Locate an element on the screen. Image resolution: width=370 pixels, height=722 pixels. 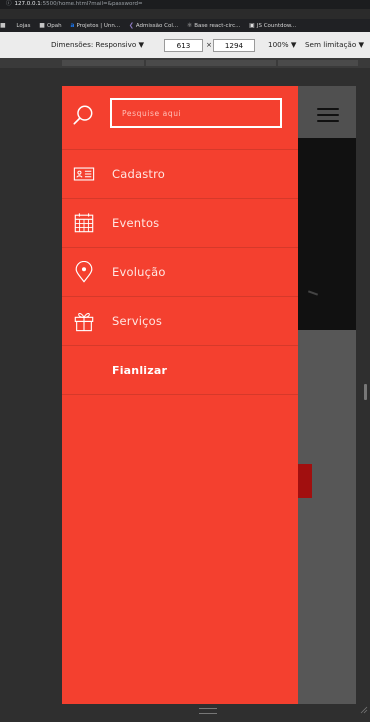
menu-item-label: Evolução is located at coordinates (139, 272).